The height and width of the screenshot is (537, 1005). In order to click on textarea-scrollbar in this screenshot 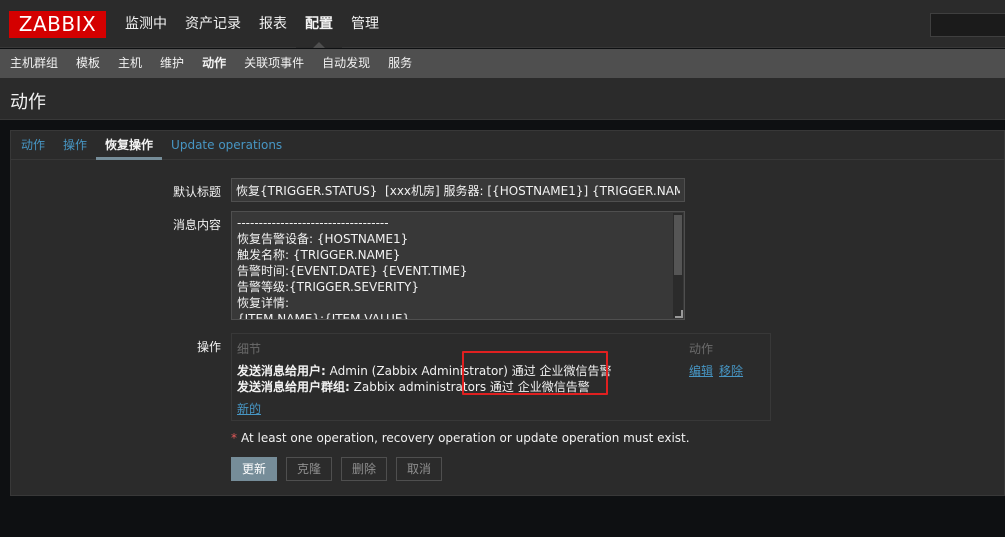, I will do `click(678, 265)`.